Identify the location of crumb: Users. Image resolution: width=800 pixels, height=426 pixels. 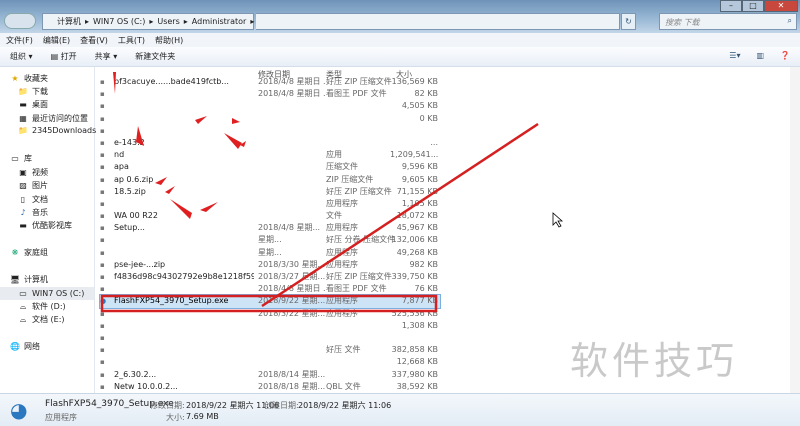
(168, 21).